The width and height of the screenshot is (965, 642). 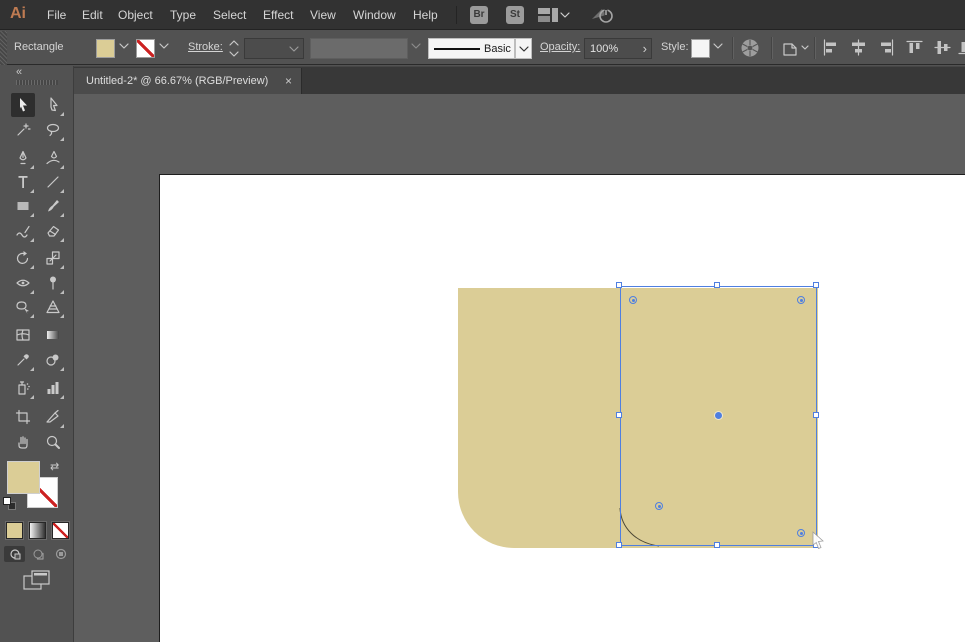 What do you see at coordinates (14, 554) in the screenshot?
I see `draw-normal-button` at bounding box center [14, 554].